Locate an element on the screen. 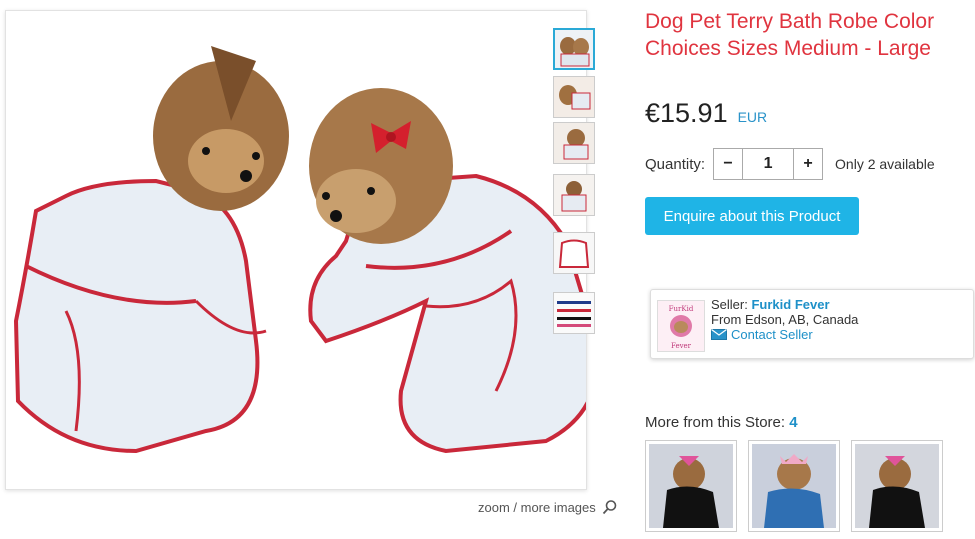 Image resolution: width=975 pixels, height=539 pixels. contact-seller-link: Contact Seller is located at coordinates (784, 334).